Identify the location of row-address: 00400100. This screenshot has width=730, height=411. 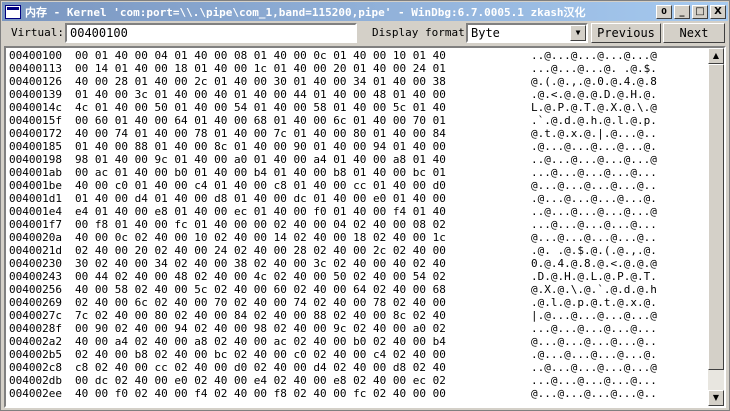
(35, 55).